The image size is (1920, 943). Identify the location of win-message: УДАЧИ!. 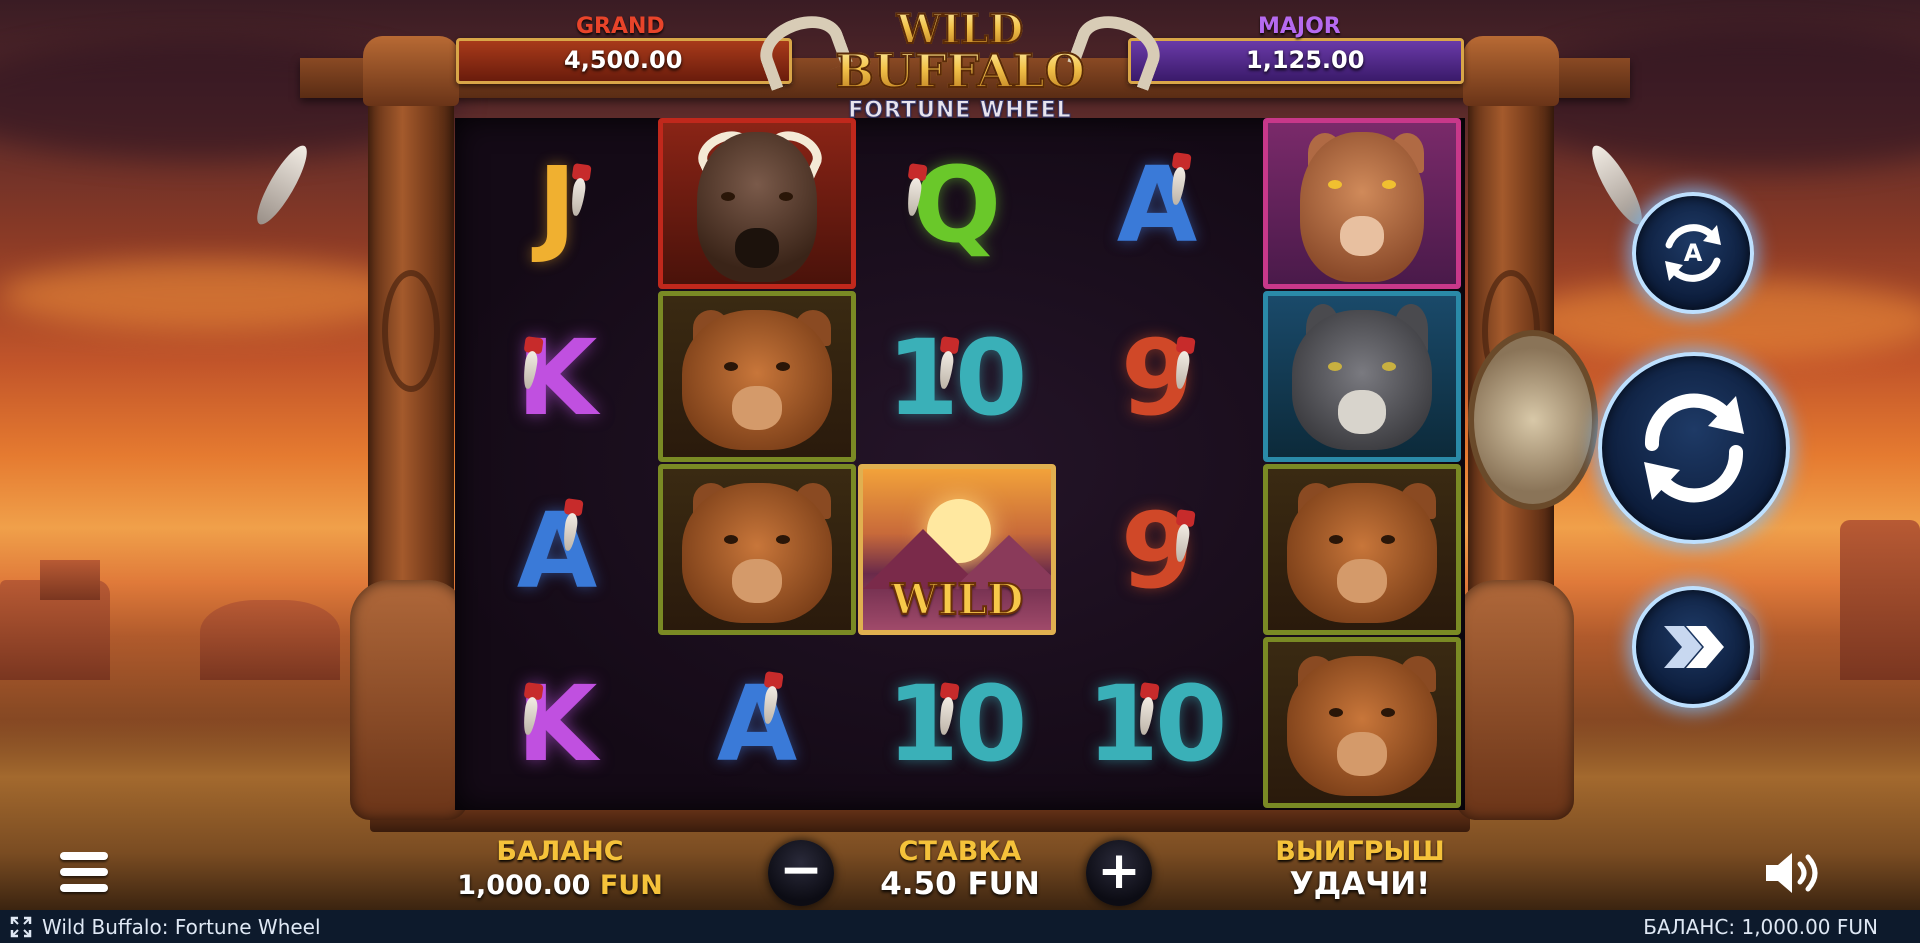
(1360, 884).